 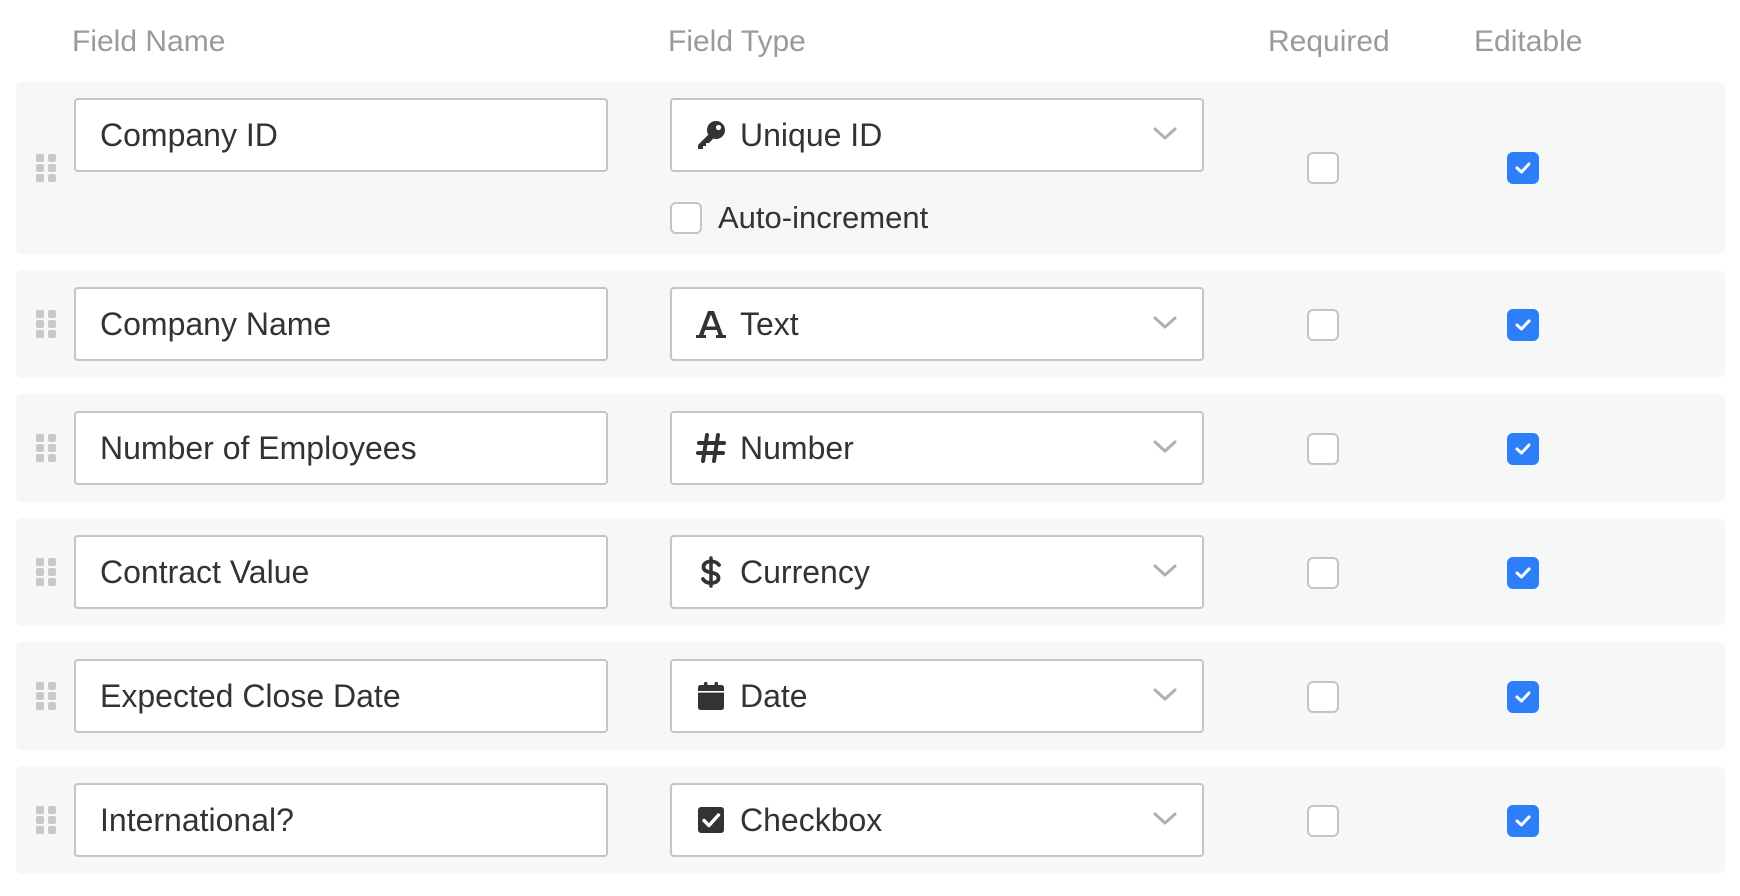 I want to click on field-type-select: Unique ID, so click(x=937, y=135).